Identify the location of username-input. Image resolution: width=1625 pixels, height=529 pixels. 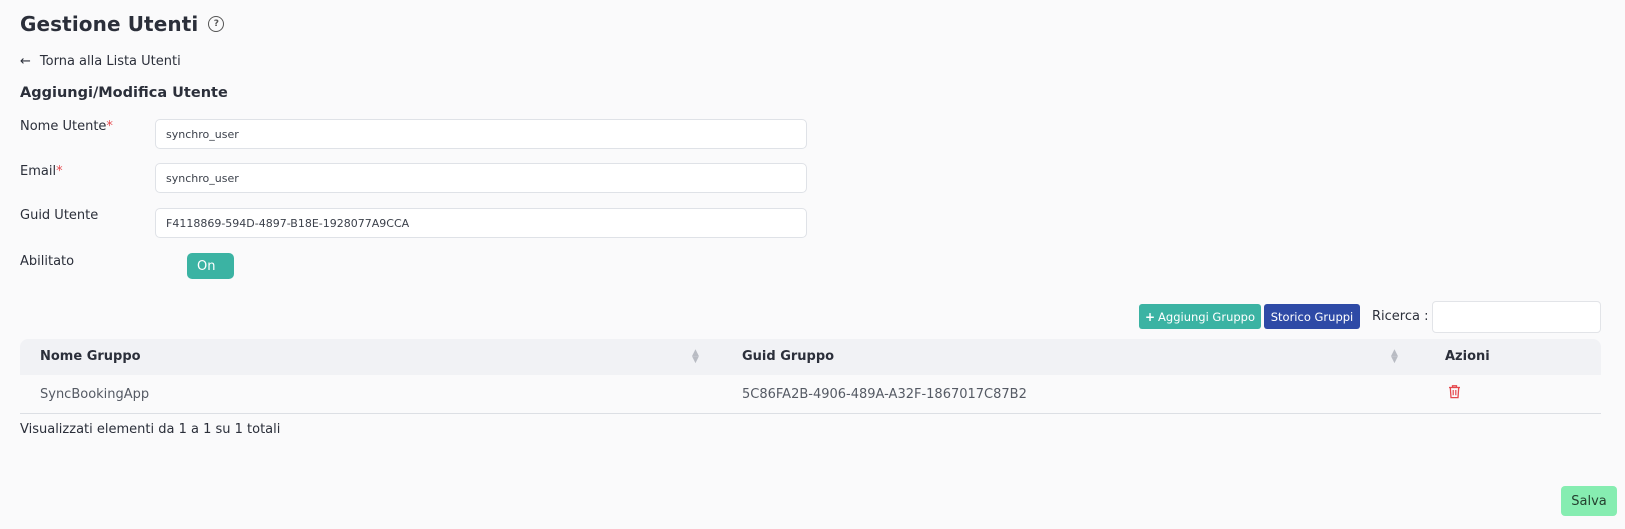
(481, 134).